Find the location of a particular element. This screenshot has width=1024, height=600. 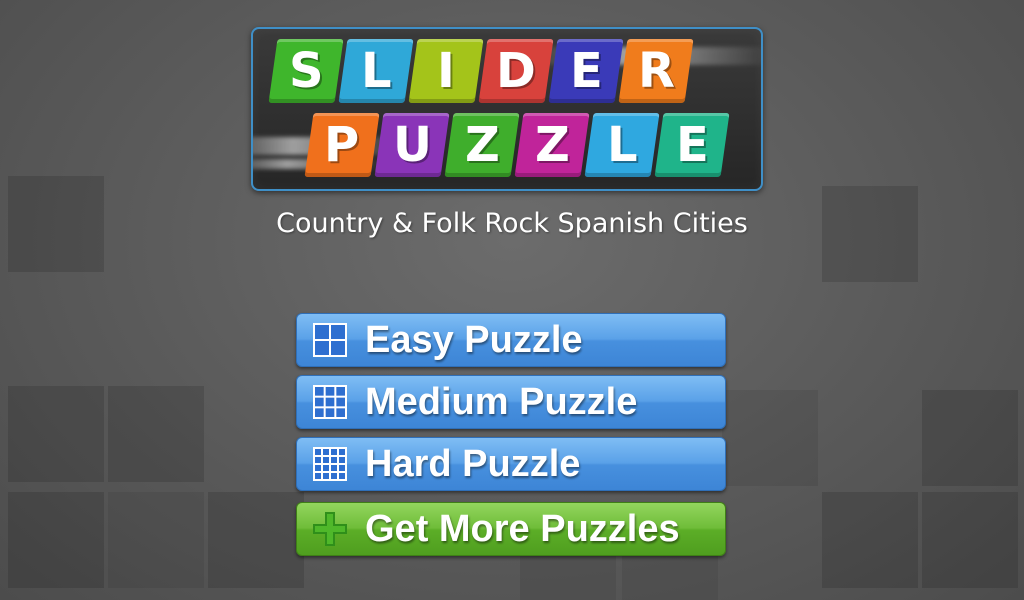

hard-puzzle-button: Hard Puzzle is located at coordinates (511, 464).